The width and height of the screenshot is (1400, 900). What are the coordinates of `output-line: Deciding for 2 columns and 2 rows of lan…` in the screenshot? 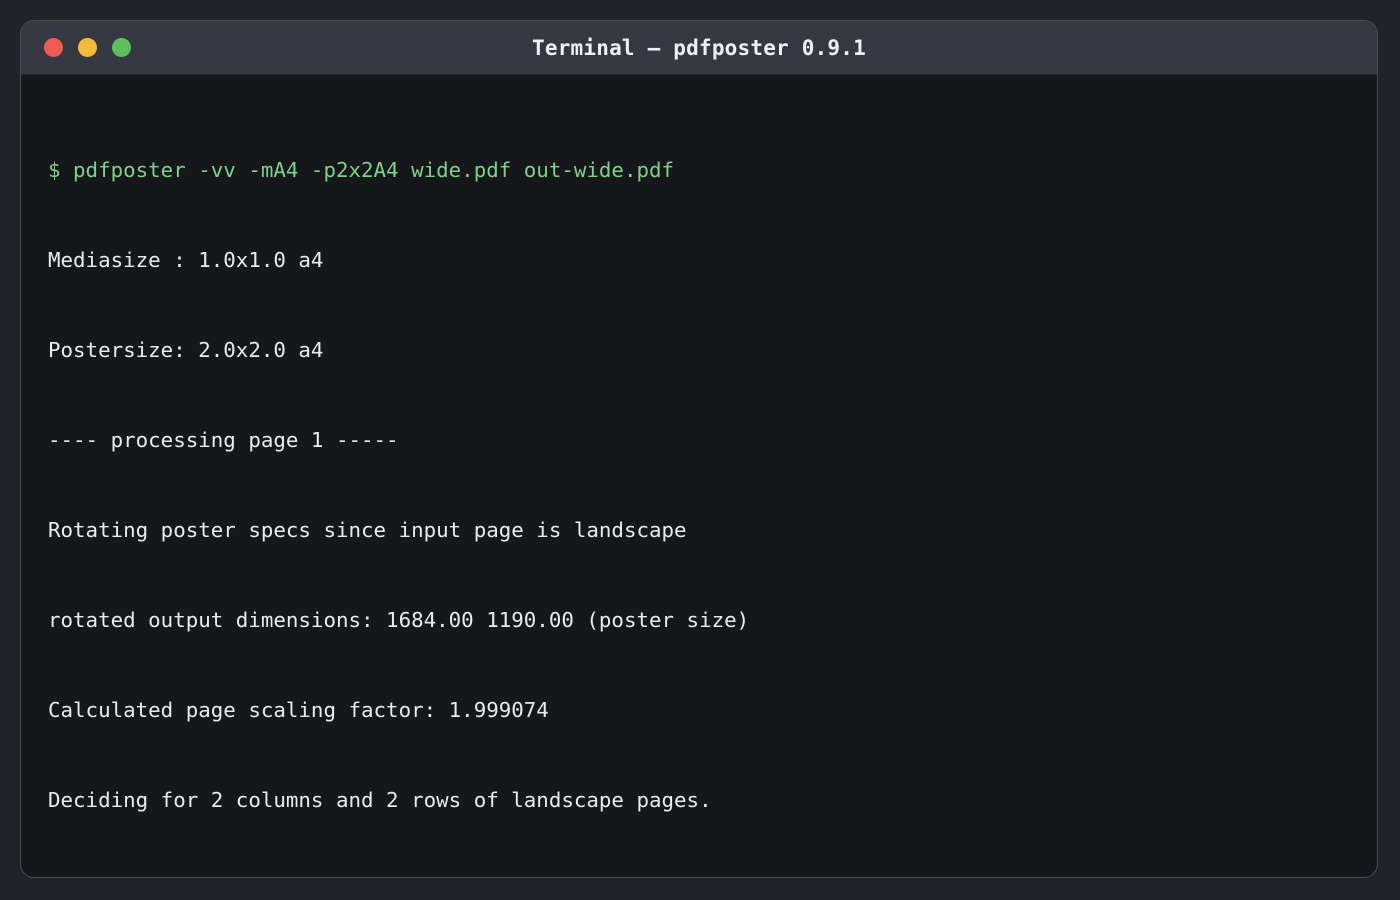 It's located at (380, 800).